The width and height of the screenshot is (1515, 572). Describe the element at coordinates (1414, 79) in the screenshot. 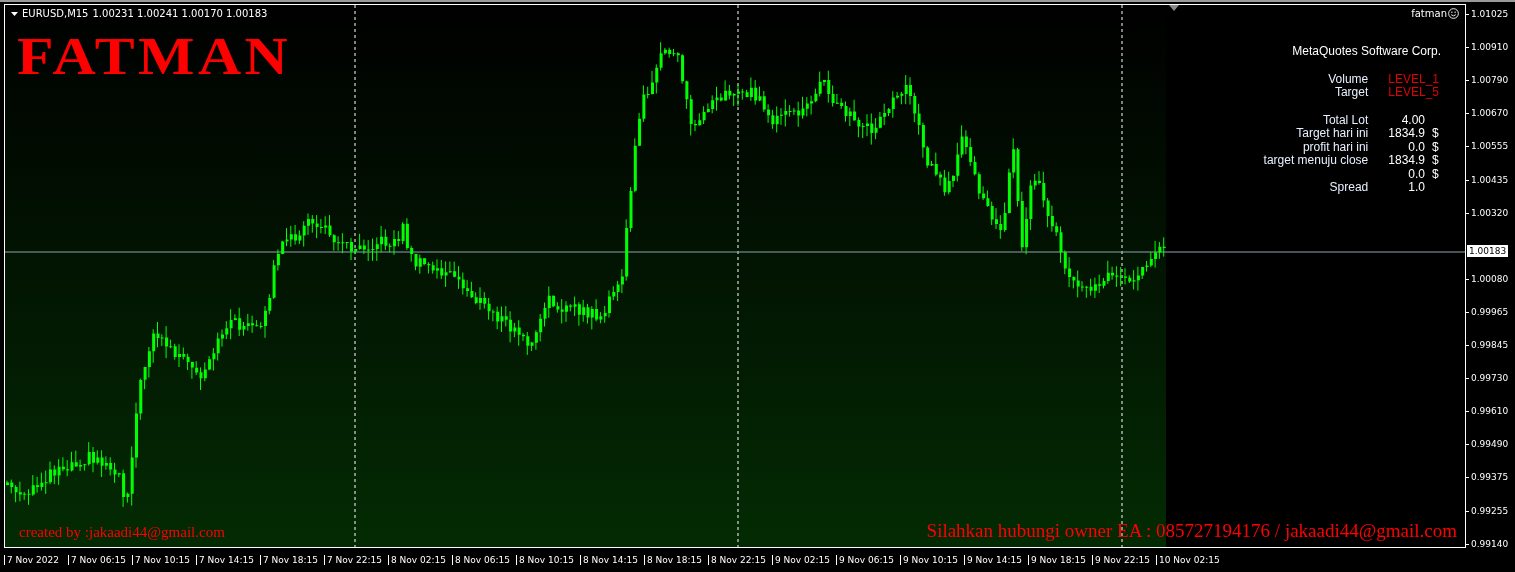

I see `setting-value: LEVEL_1` at that location.